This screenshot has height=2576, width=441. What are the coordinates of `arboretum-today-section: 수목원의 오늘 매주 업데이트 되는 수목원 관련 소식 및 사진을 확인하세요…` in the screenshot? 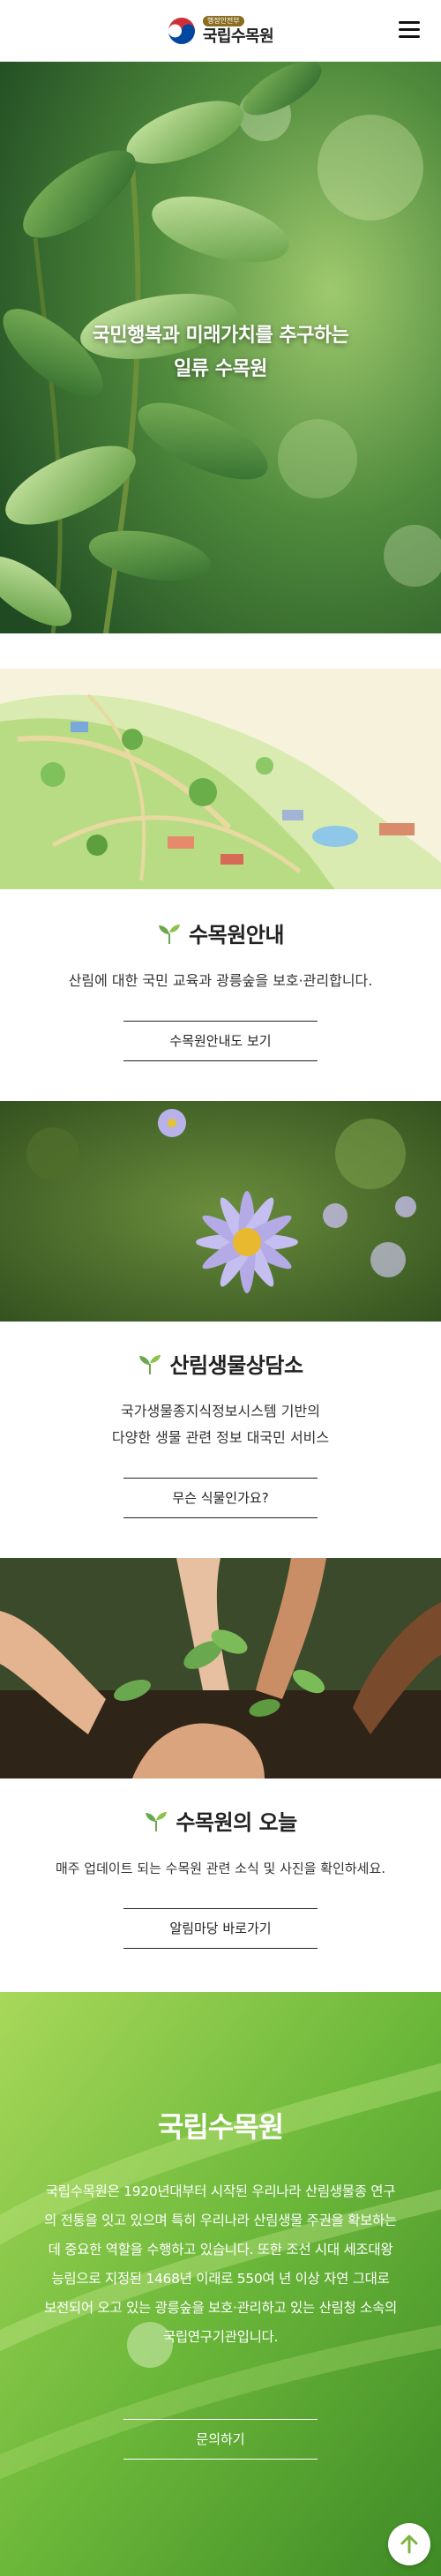 It's located at (220, 1877).